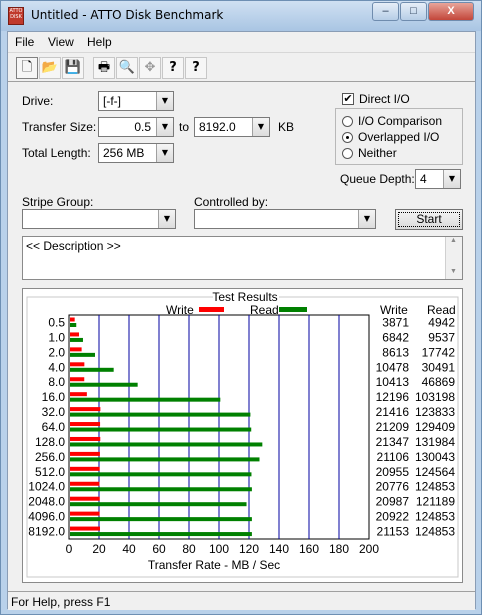 The image size is (482, 615). What do you see at coordinates (127, 68) in the screenshot?
I see `print-preview-icon: 🔍` at bounding box center [127, 68].